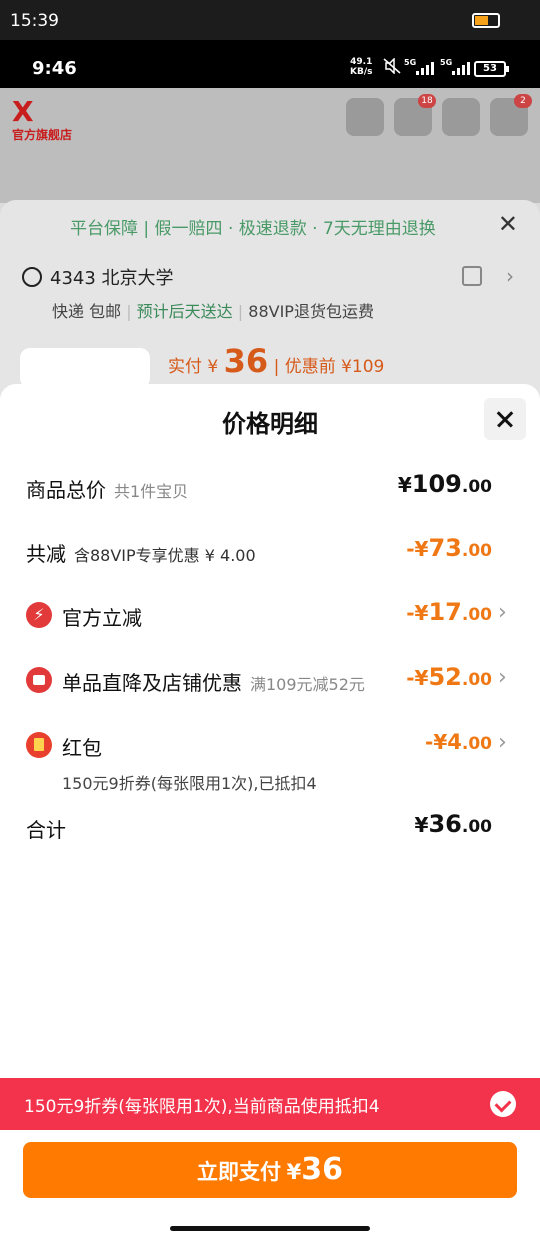  What do you see at coordinates (270, 64) in the screenshot?
I see `phone-status-bar: 9:46 49.1 KB/s 5G 5G 53` at bounding box center [270, 64].